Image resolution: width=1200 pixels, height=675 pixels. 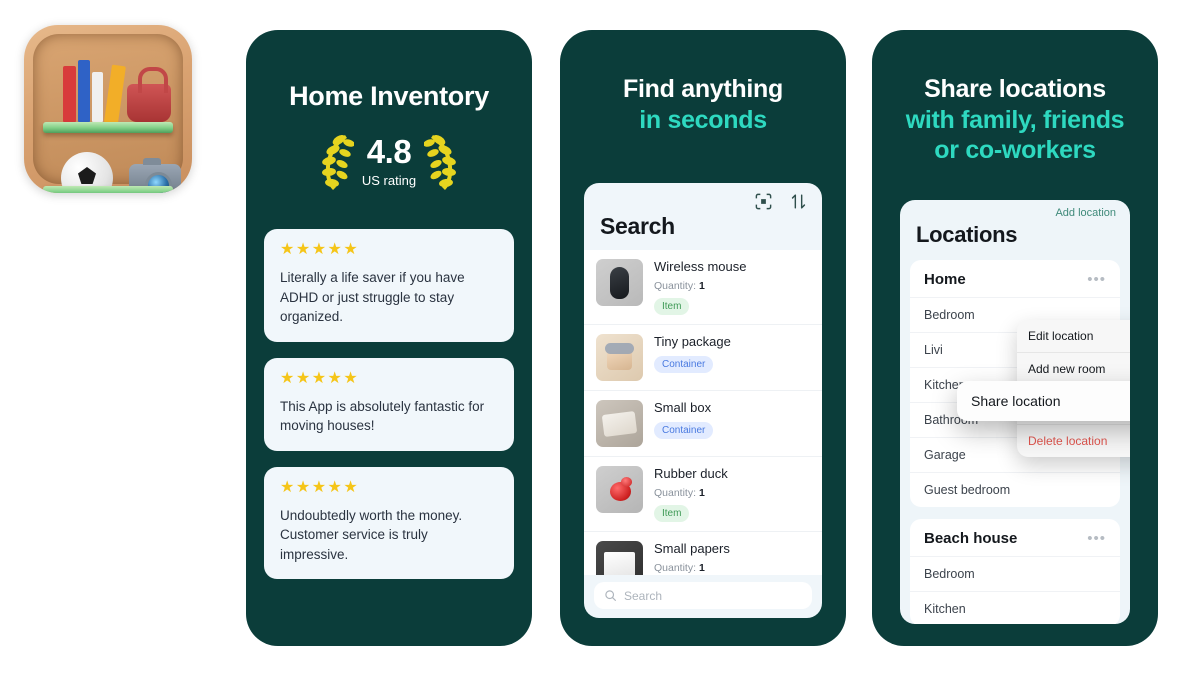 What do you see at coordinates (440, 162) in the screenshot?
I see `laurel-right-icon` at bounding box center [440, 162].